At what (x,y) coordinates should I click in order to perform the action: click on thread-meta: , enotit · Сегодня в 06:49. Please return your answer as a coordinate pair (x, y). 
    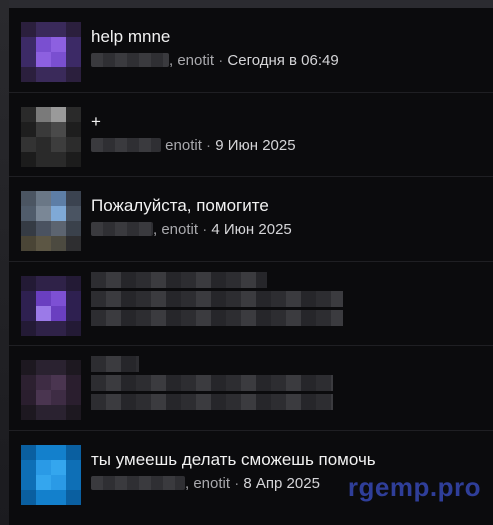
    Looking at the image, I should click on (287, 61).